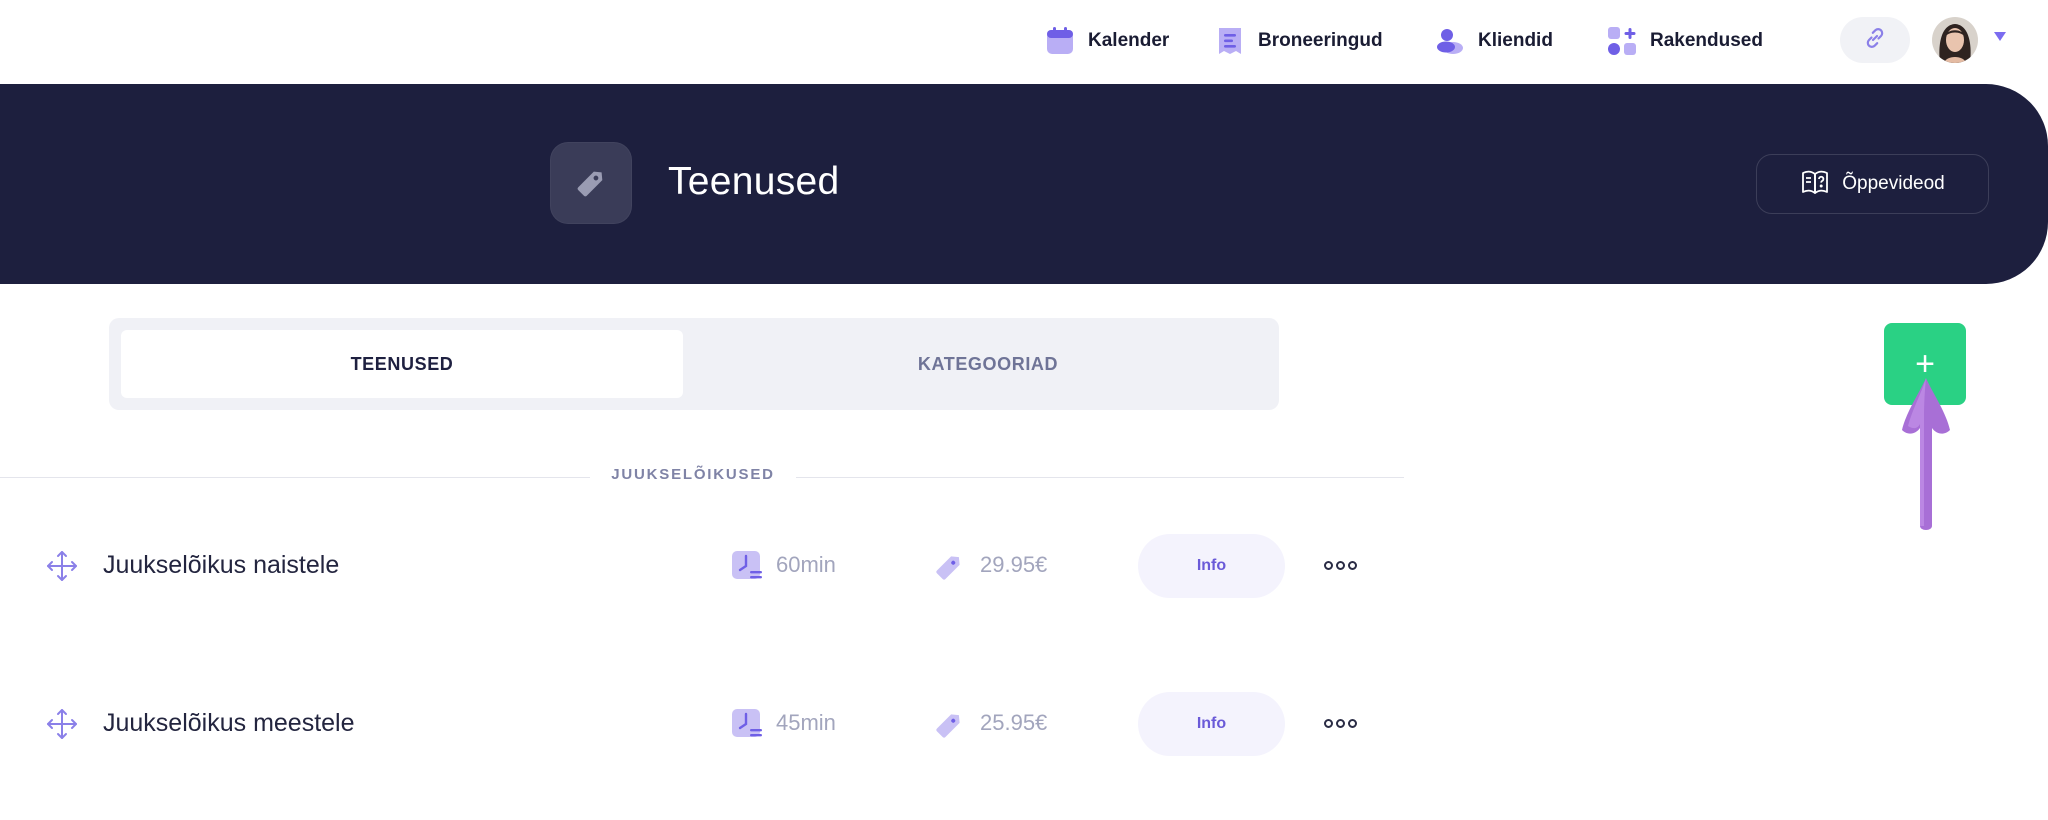 The width and height of the screenshot is (2048, 820). I want to click on bookings-icon, so click(1230, 41).